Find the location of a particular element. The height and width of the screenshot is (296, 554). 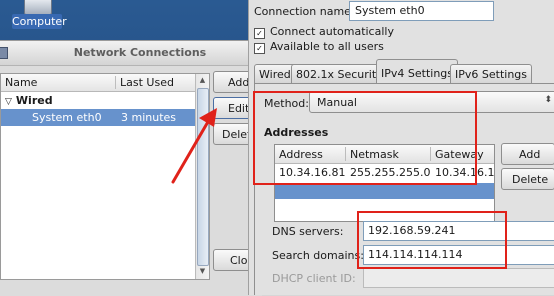

checkbox-label: Available to all users is located at coordinates (327, 46).